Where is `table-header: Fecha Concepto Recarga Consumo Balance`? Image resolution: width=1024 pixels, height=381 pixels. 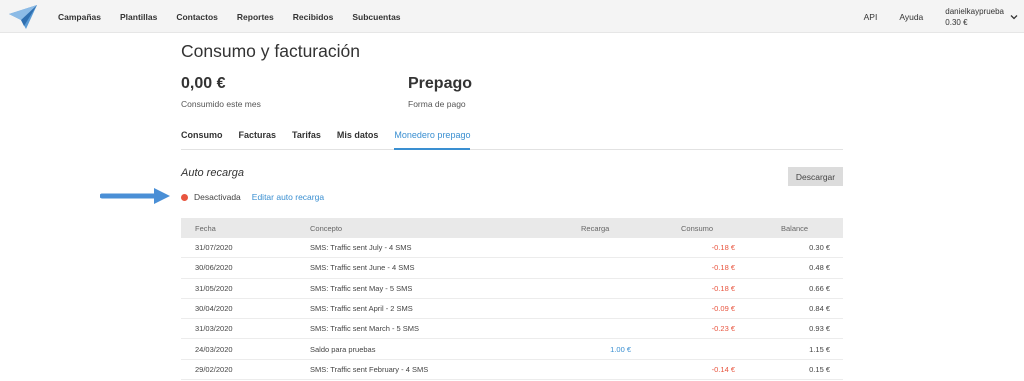 table-header: Fecha Concepto Recarga Consumo Balance is located at coordinates (512, 228).